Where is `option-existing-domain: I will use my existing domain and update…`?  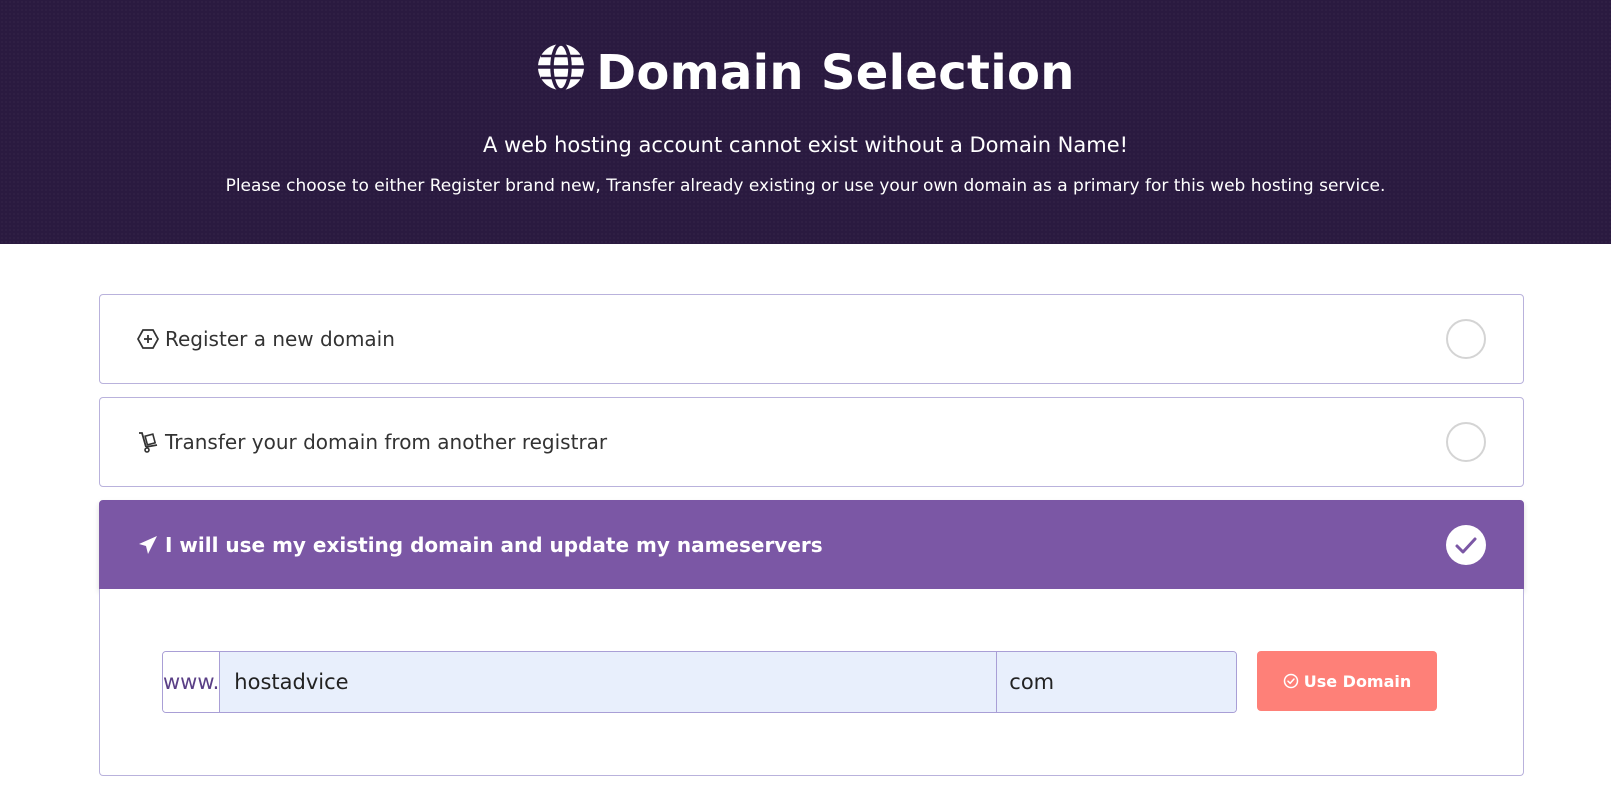
option-existing-domain: I will use my existing domain and update… is located at coordinates (811, 544).